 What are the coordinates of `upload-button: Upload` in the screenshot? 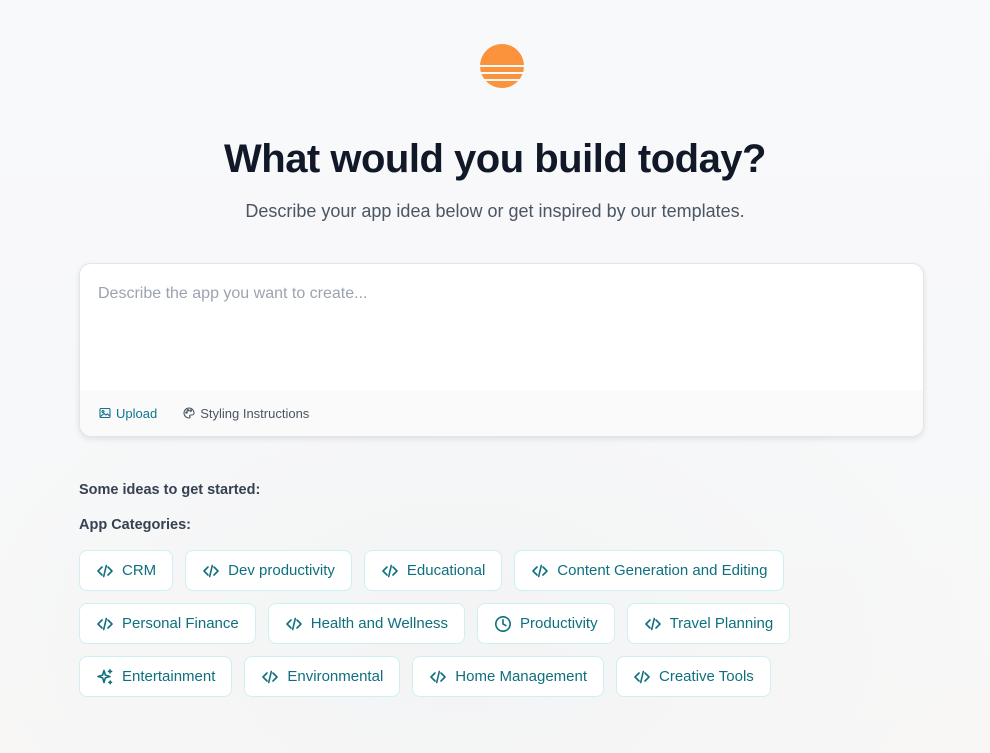 It's located at (128, 413).